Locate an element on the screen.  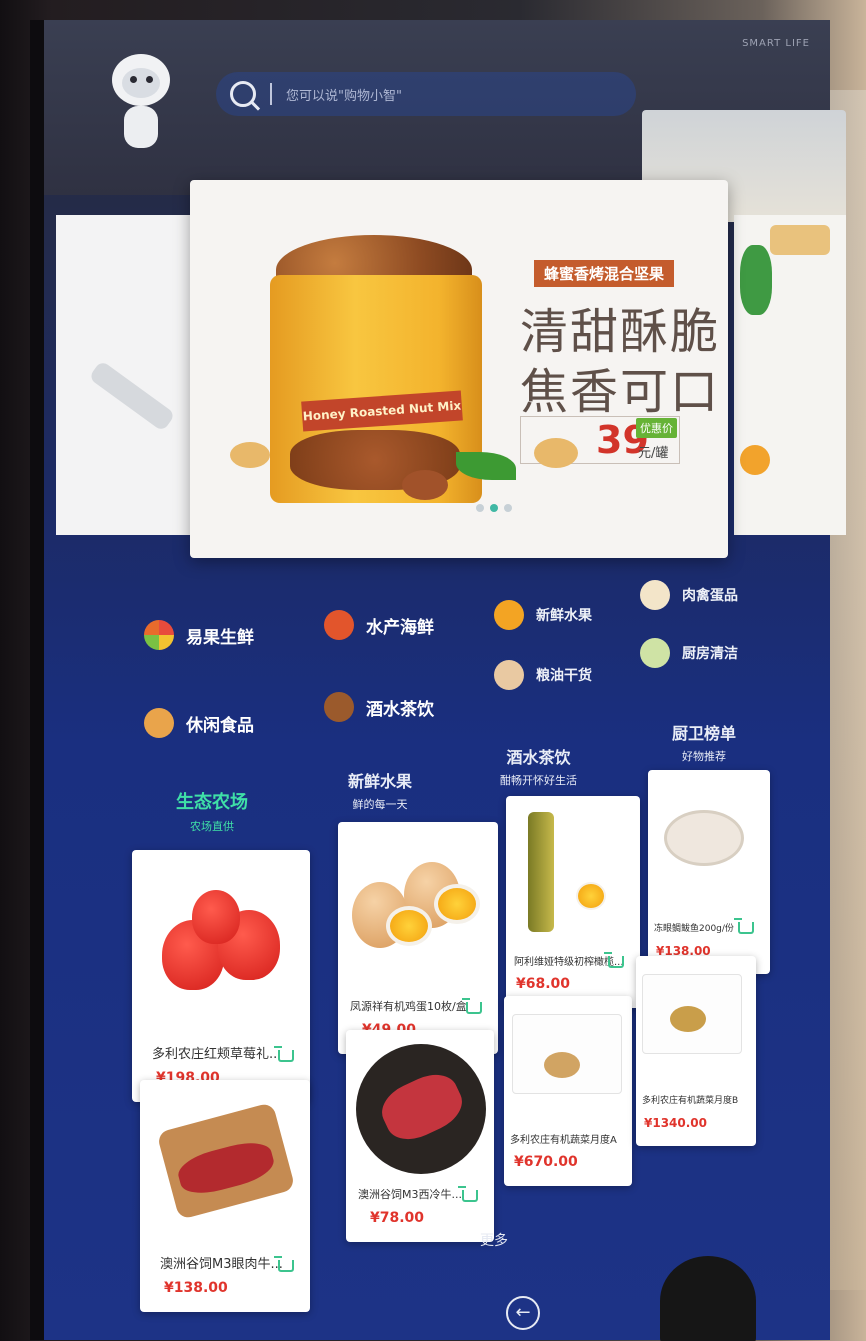
product-price: ¥78.00 is located at coordinates (397, 1218).